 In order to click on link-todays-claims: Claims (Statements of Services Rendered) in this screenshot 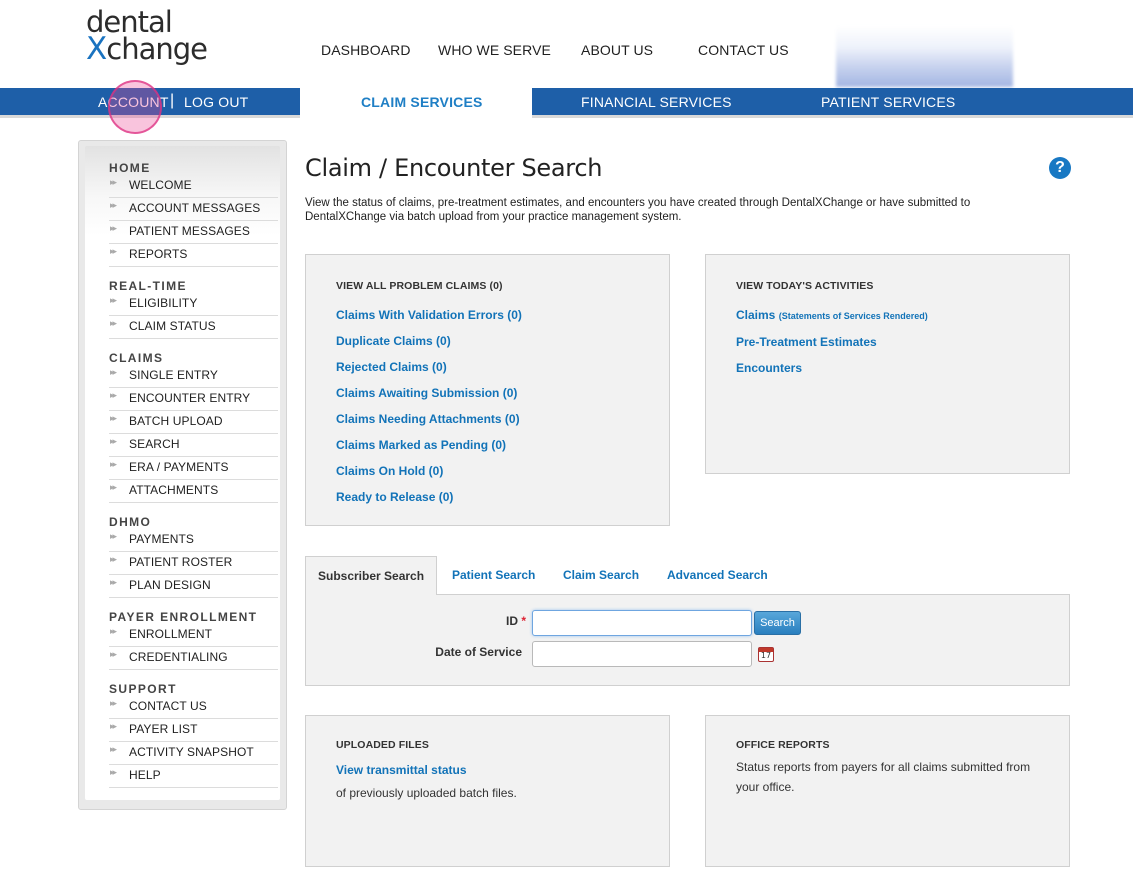, I will do `click(832, 315)`.